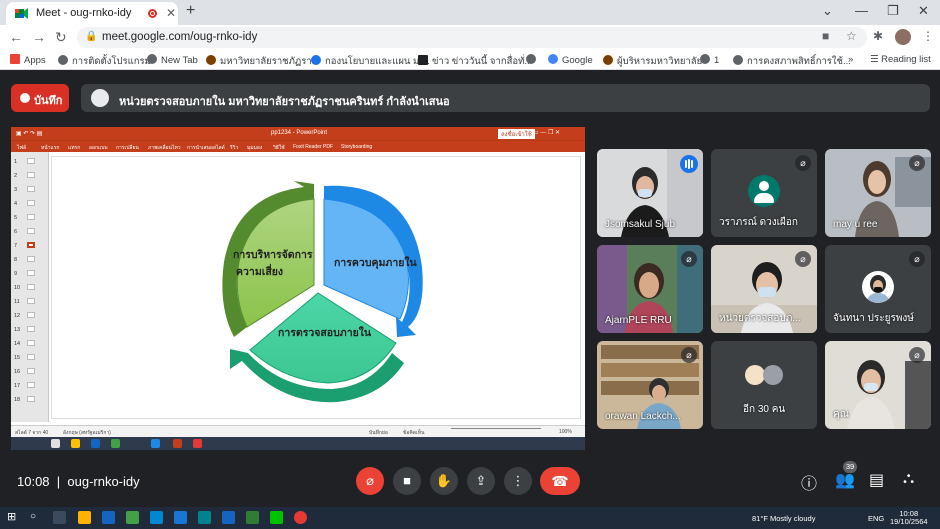 The width and height of the screenshot is (940, 529). What do you see at coordinates (228, 517) in the screenshot?
I see `word-icon` at bounding box center [228, 517].